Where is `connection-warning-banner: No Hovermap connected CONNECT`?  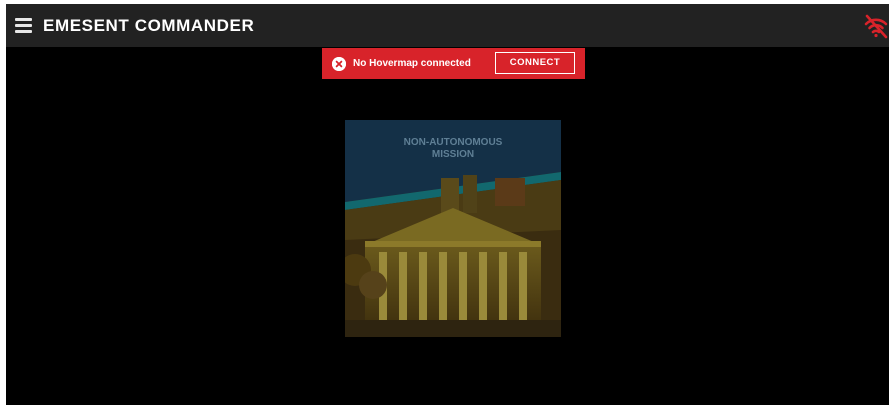 connection-warning-banner: No Hovermap connected CONNECT is located at coordinates (453, 63).